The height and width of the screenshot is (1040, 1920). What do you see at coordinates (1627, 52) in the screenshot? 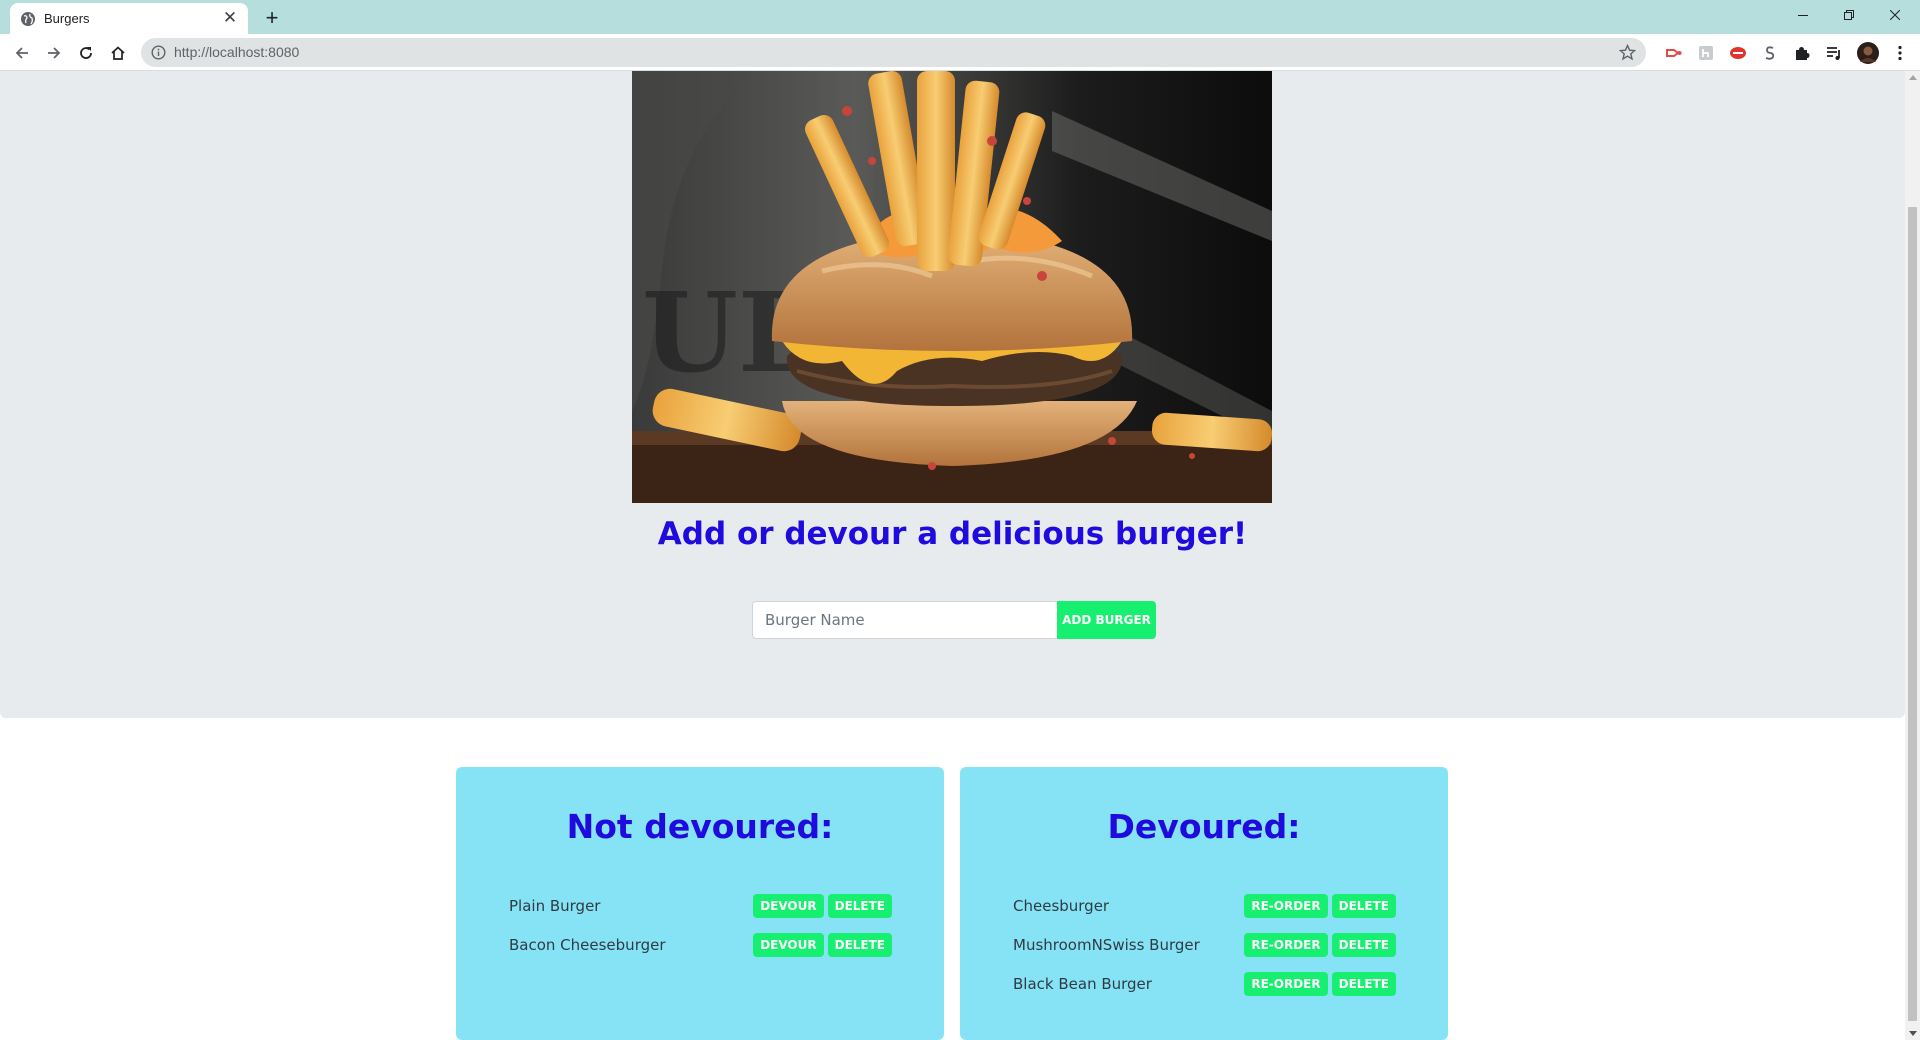
I see `star-icon` at bounding box center [1627, 52].